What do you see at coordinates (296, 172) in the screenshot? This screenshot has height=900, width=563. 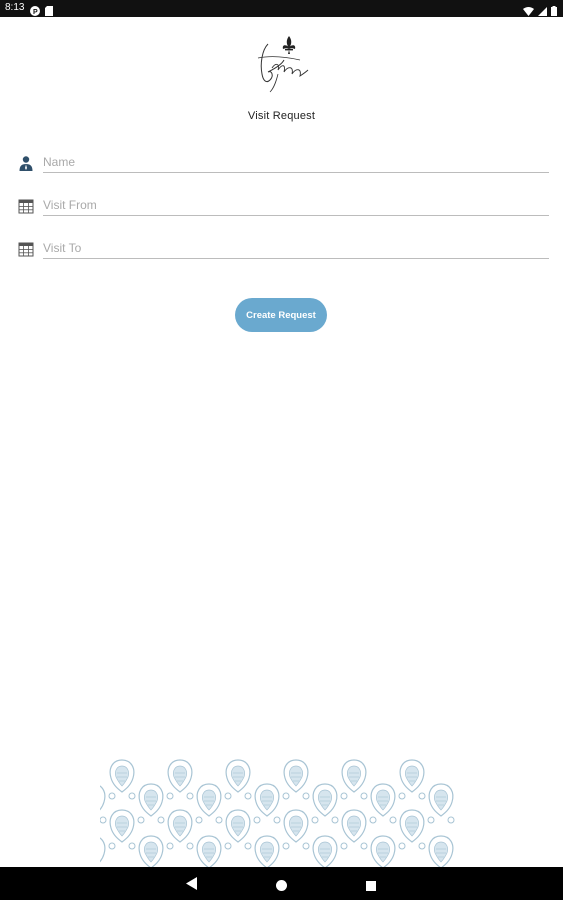 I see `name-underline` at bounding box center [296, 172].